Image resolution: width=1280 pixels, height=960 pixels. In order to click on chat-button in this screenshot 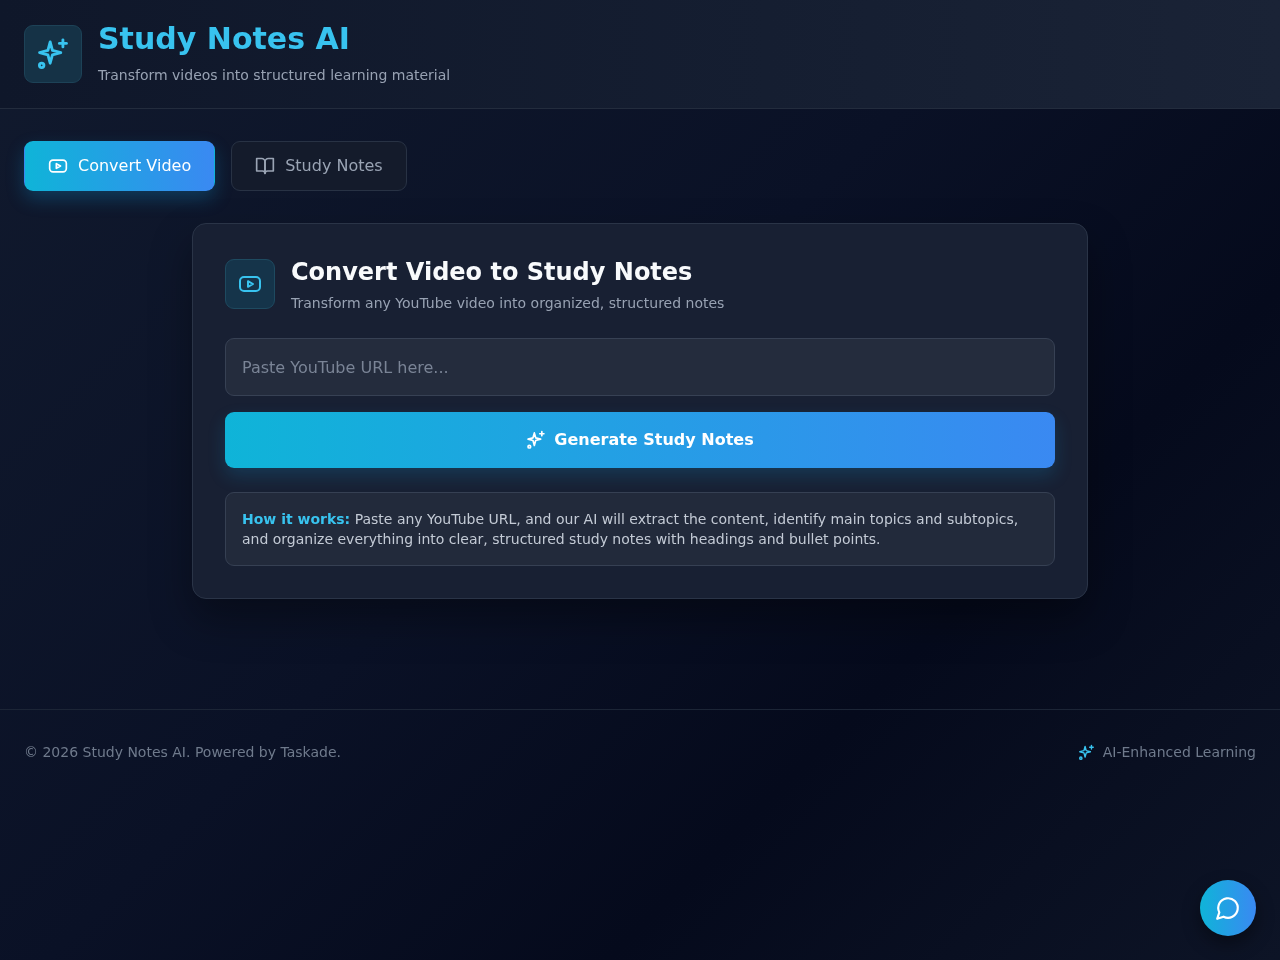, I will do `click(1228, 908)`.